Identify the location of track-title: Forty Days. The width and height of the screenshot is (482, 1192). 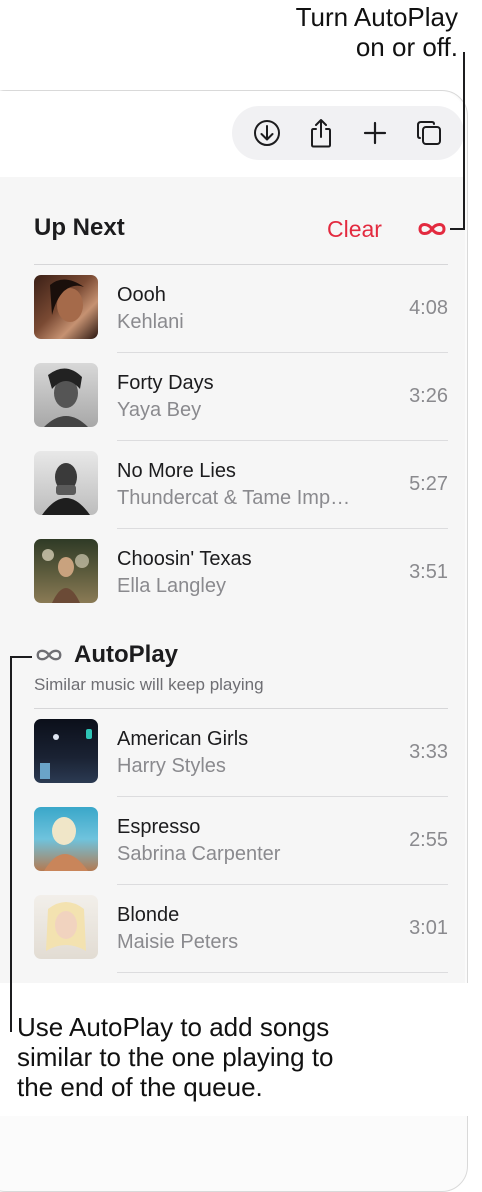
(165, 383).